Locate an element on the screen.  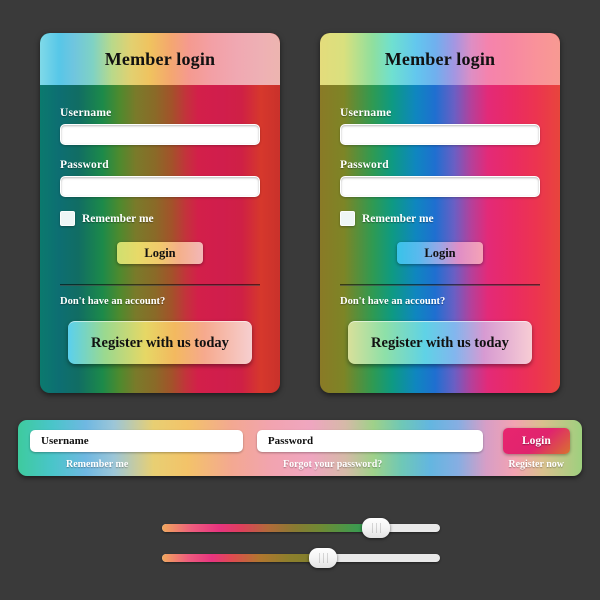
remember-me-link: Remember me is located at coordinates (97, 464).